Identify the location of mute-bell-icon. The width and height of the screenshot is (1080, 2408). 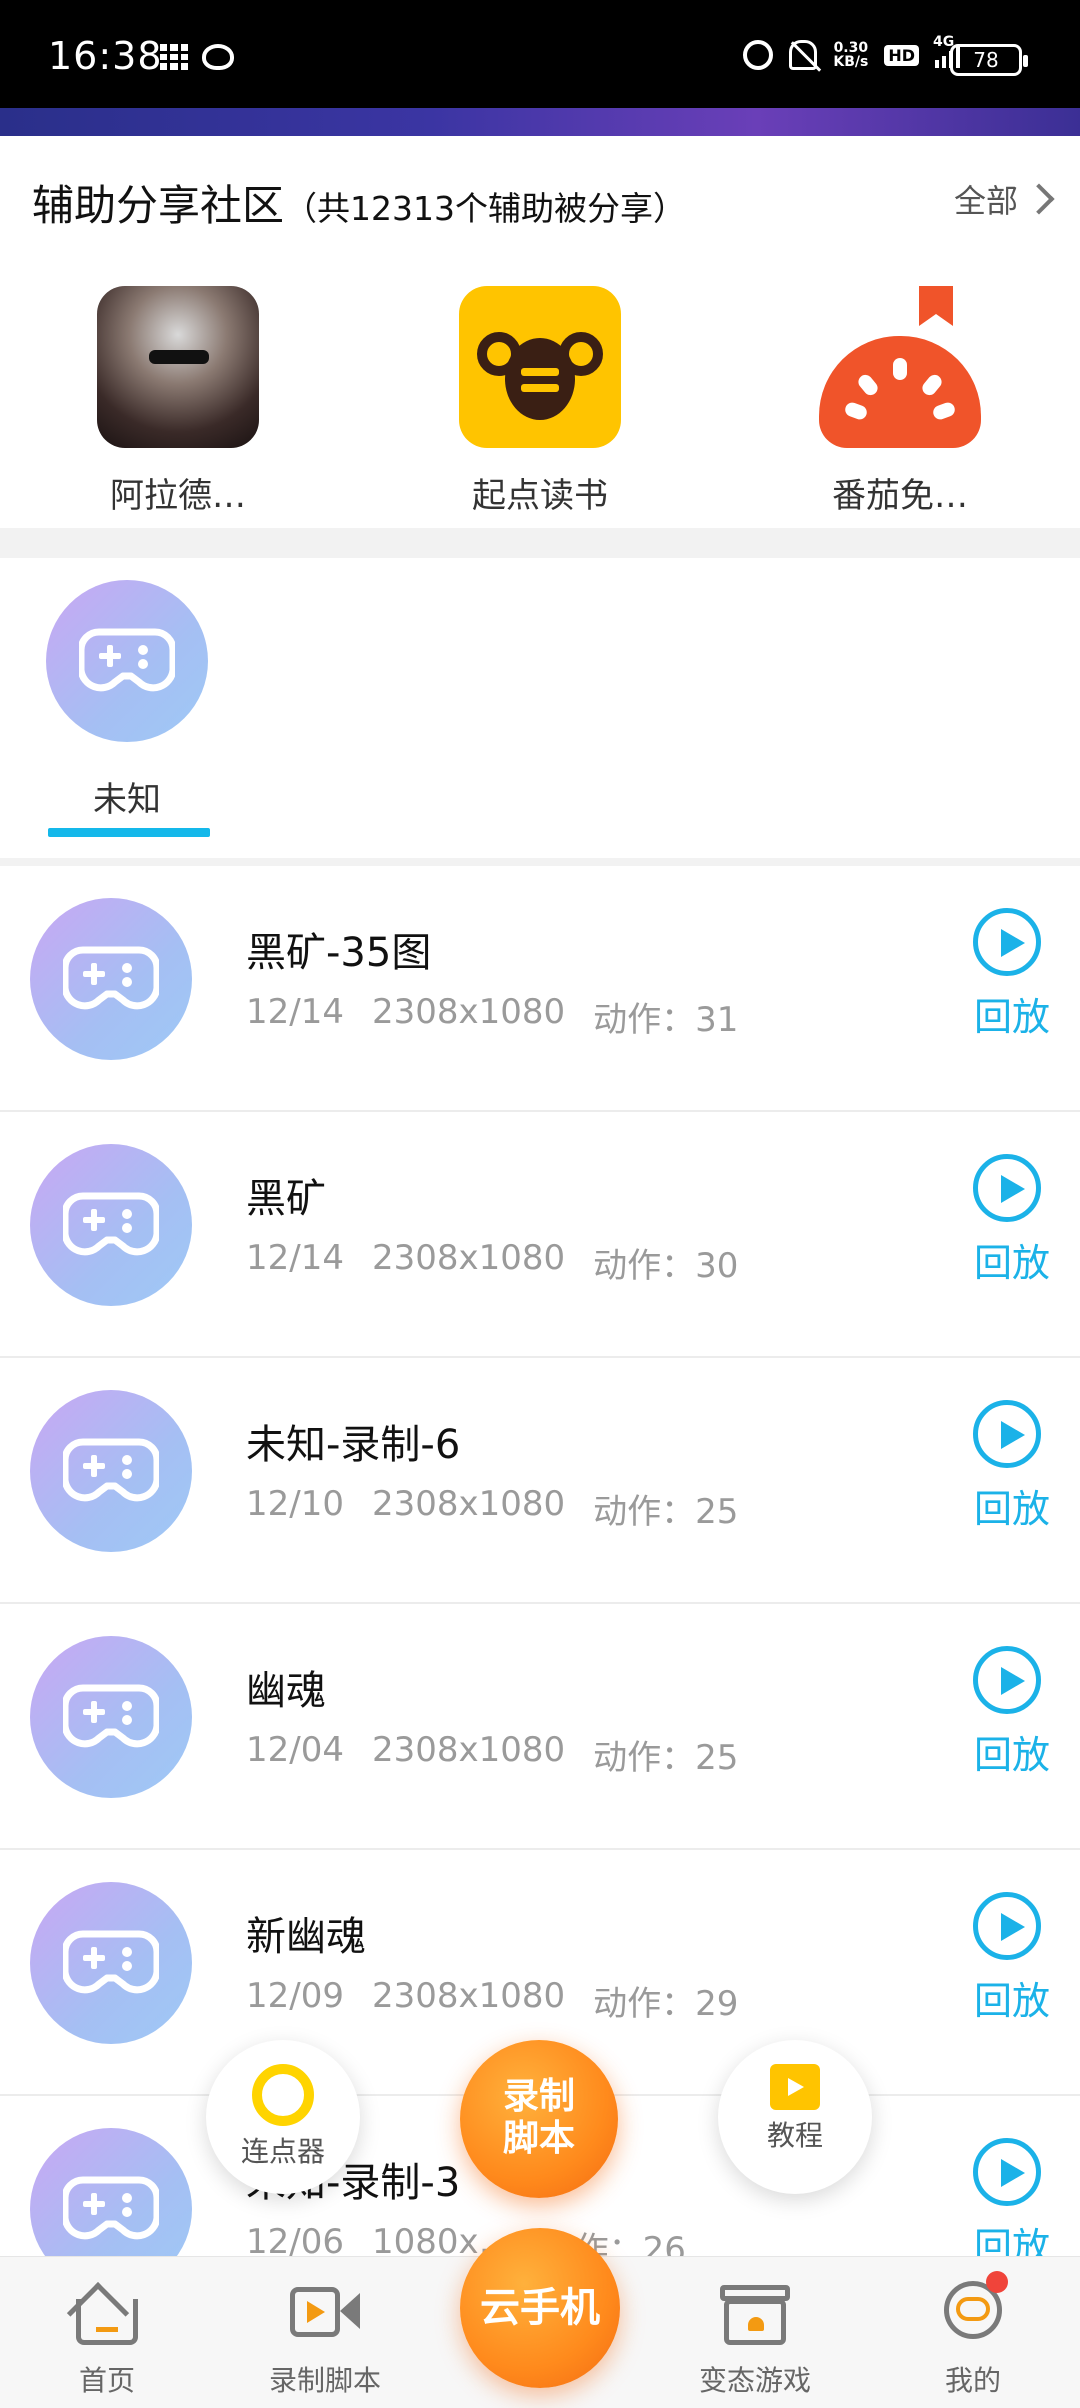
(803, 55).